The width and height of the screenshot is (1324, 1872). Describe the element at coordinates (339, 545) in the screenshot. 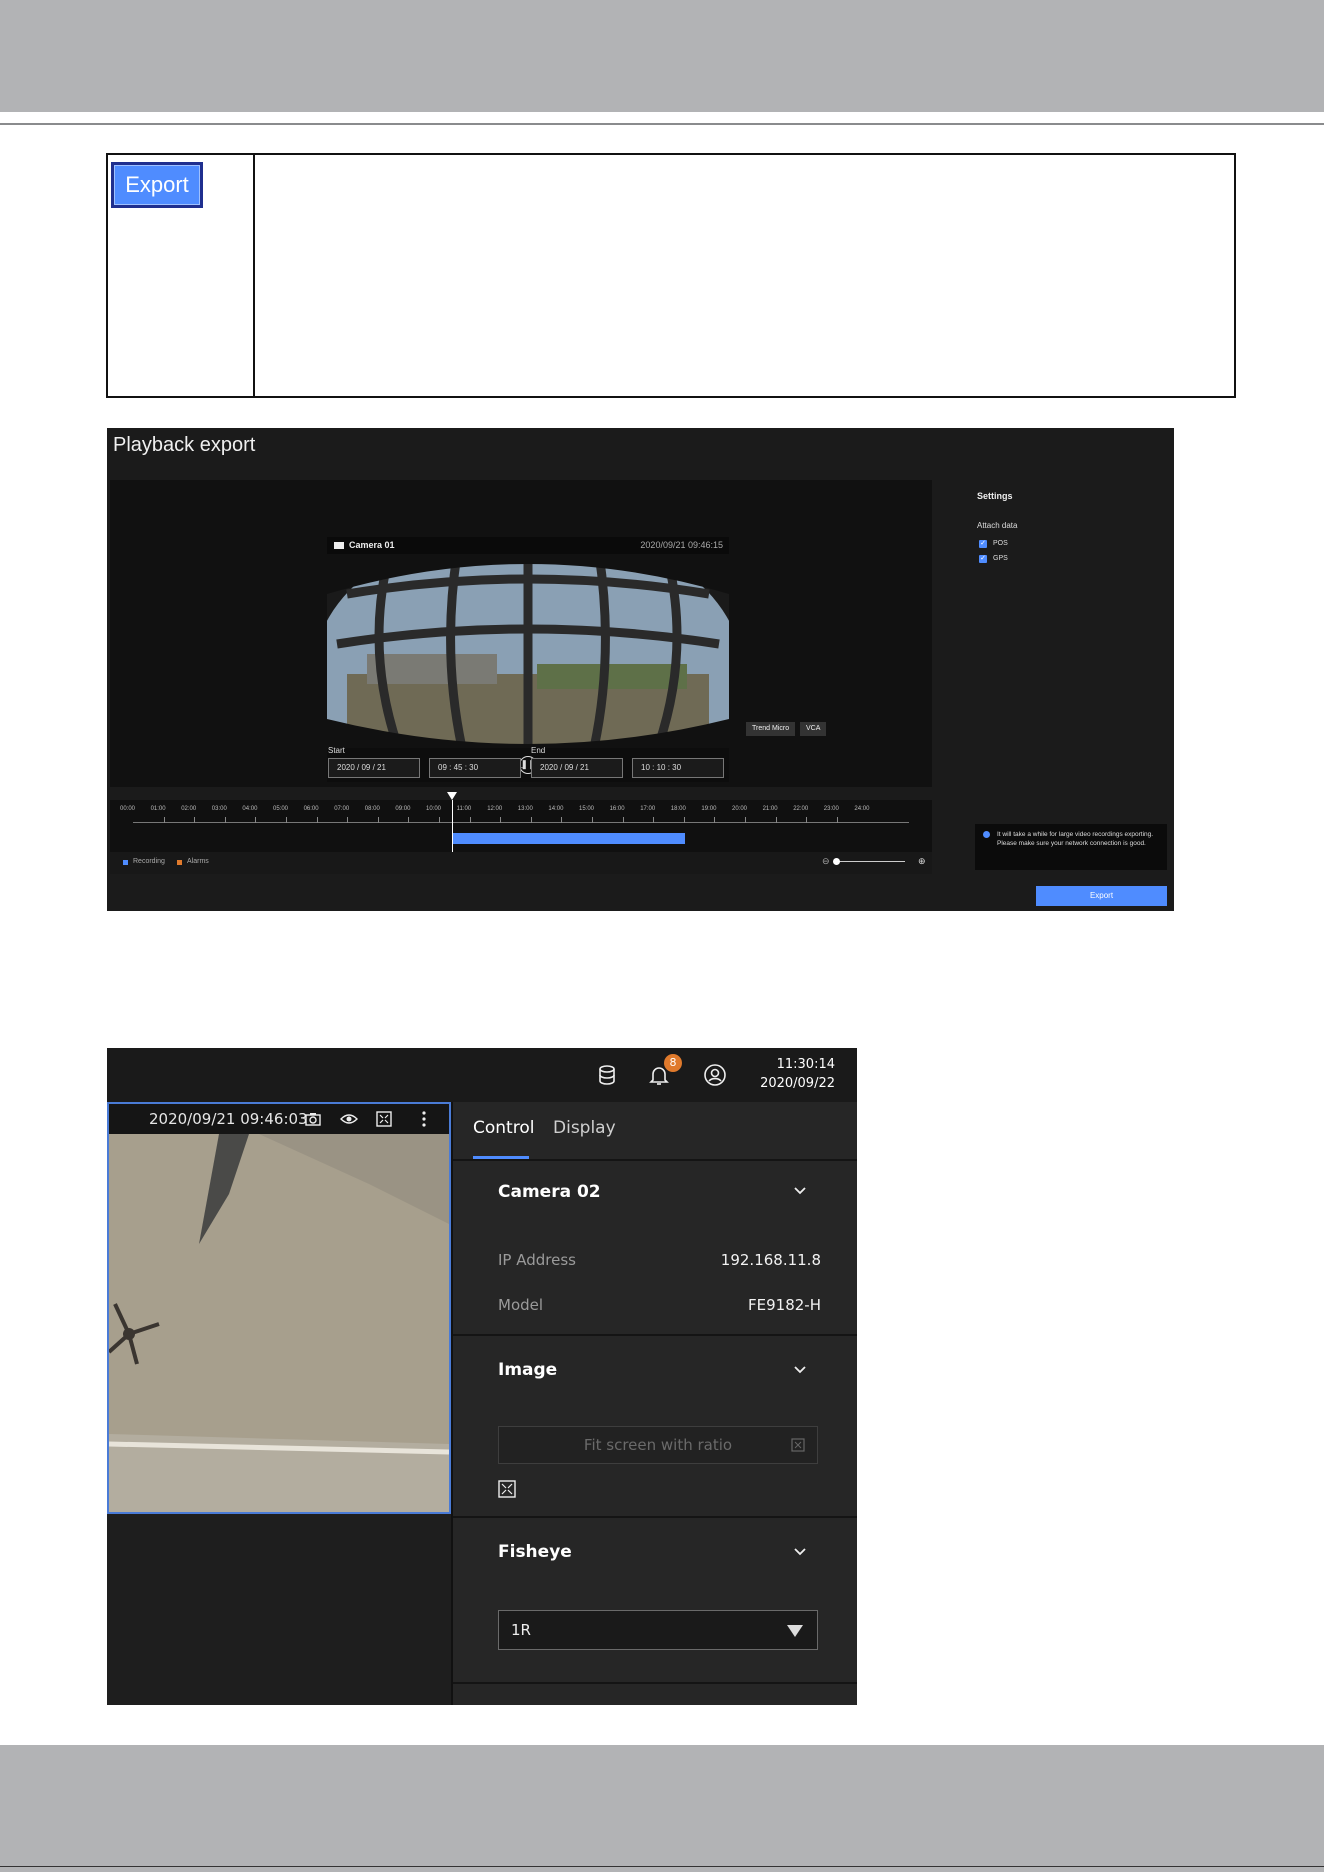

I see `camera-icon` at that location.